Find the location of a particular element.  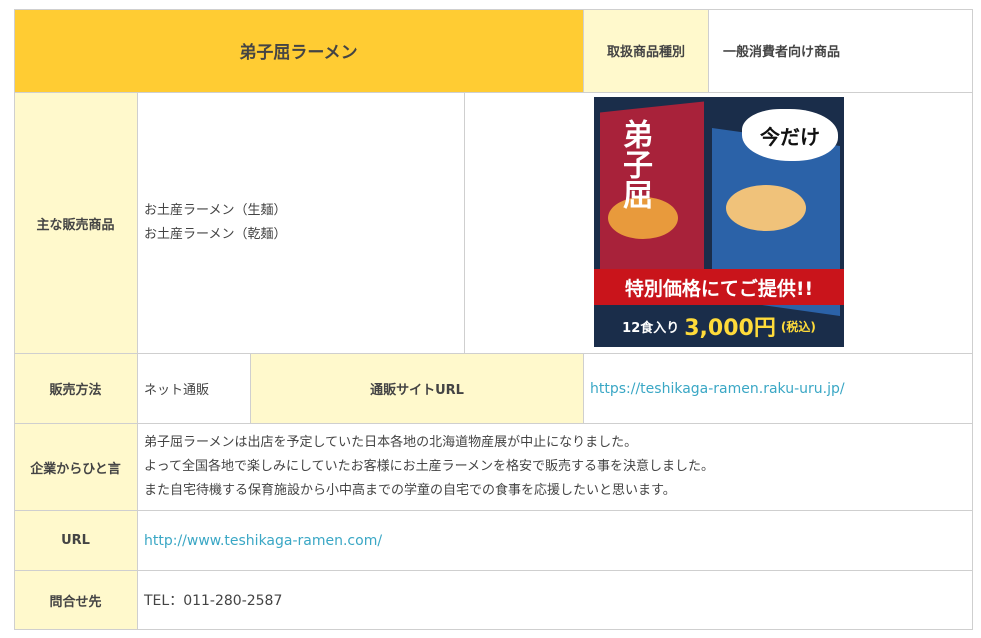

message-line: 弟子屈ラーメンは出店を予定していた日本各地の北海道物産展が中止になりました。 is located at coordinates (391, 442).